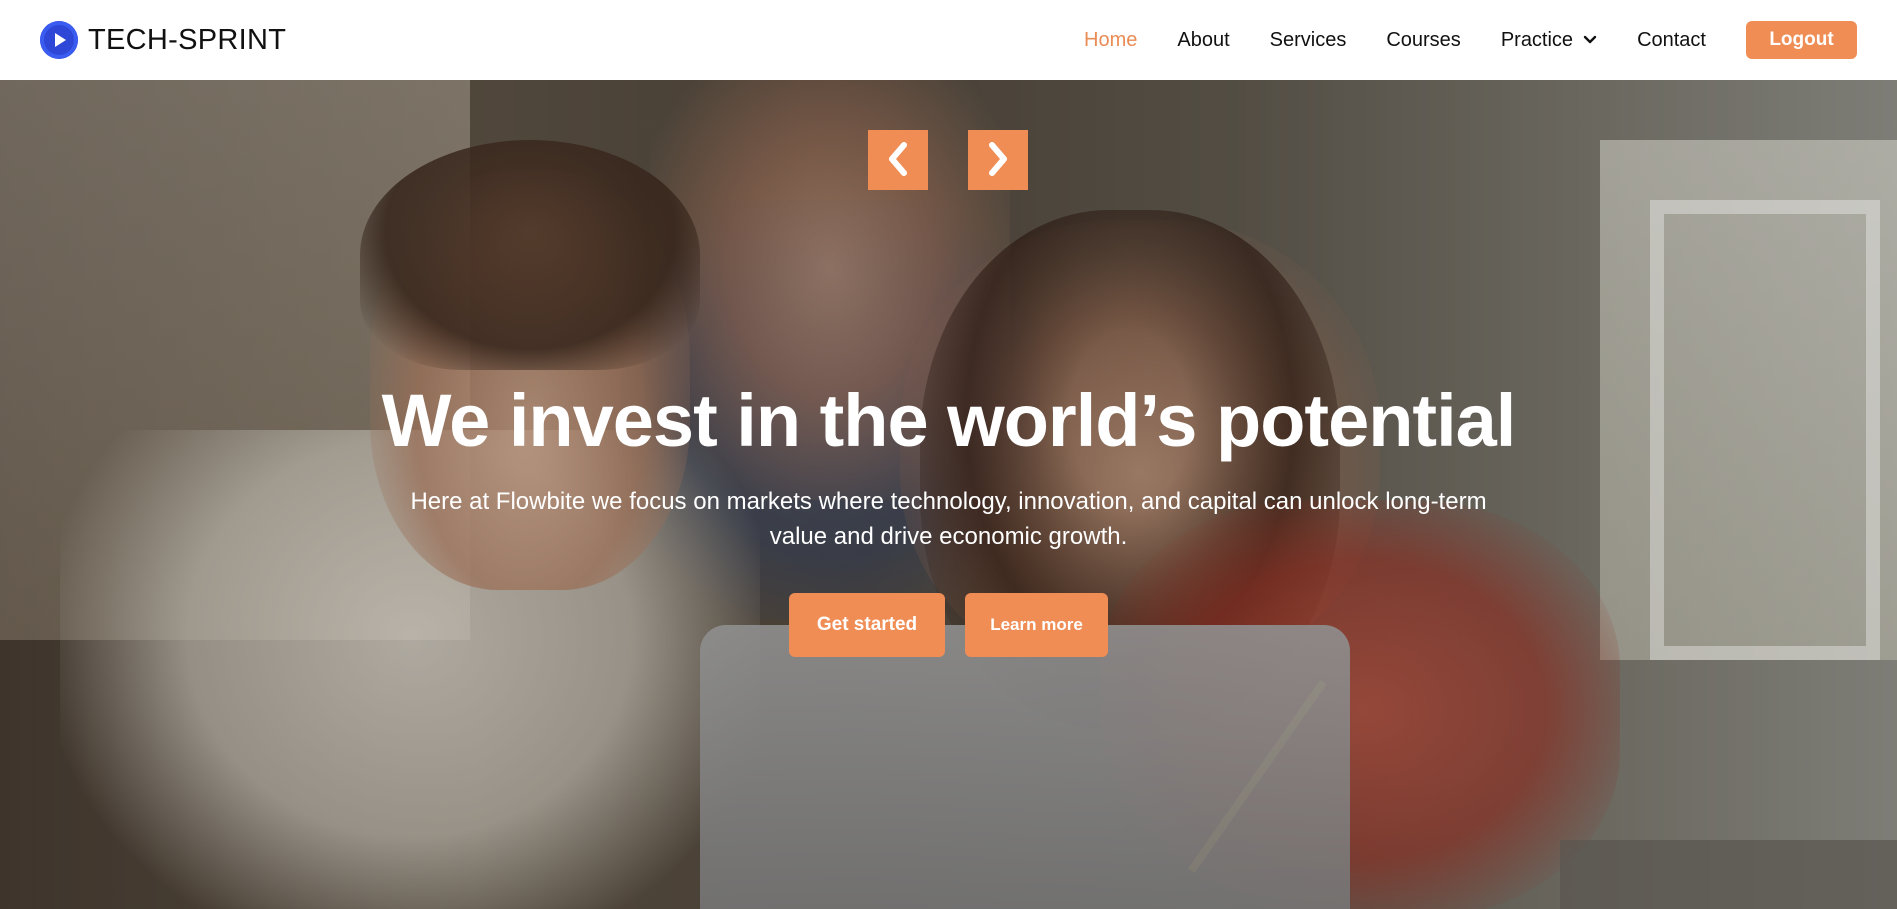 The height and width of the screenshot is (909, 1897). I want to click on hero-buttons: Get started Learn more, so click(948, 624).